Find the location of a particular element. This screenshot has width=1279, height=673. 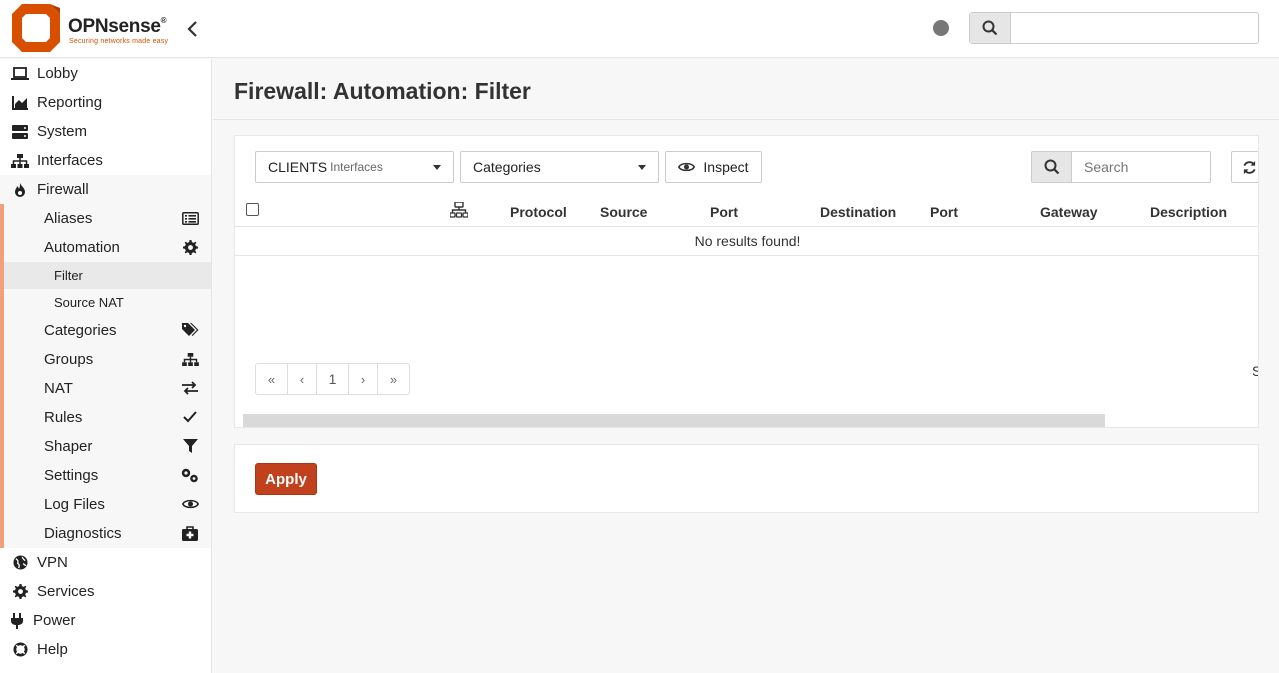

interface-select-value: CLIENTS is located at coordinates (298, 167).